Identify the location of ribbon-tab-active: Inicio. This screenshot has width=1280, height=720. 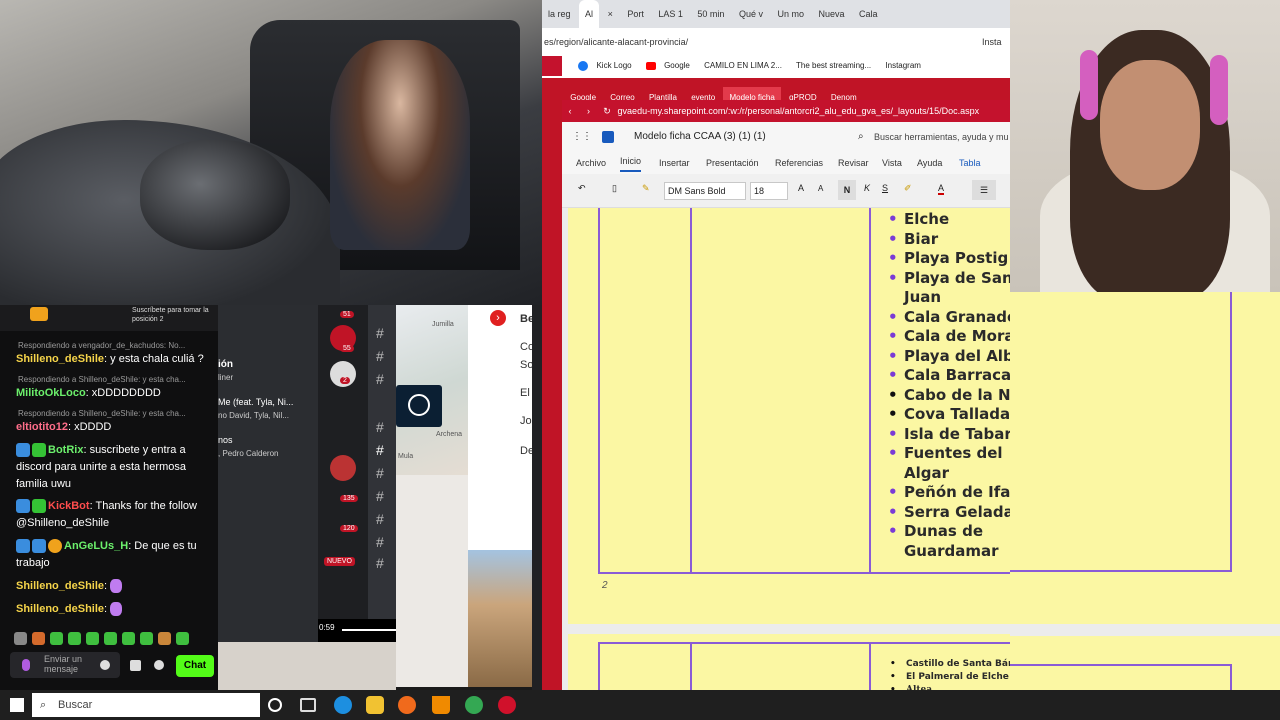
(631, 162).